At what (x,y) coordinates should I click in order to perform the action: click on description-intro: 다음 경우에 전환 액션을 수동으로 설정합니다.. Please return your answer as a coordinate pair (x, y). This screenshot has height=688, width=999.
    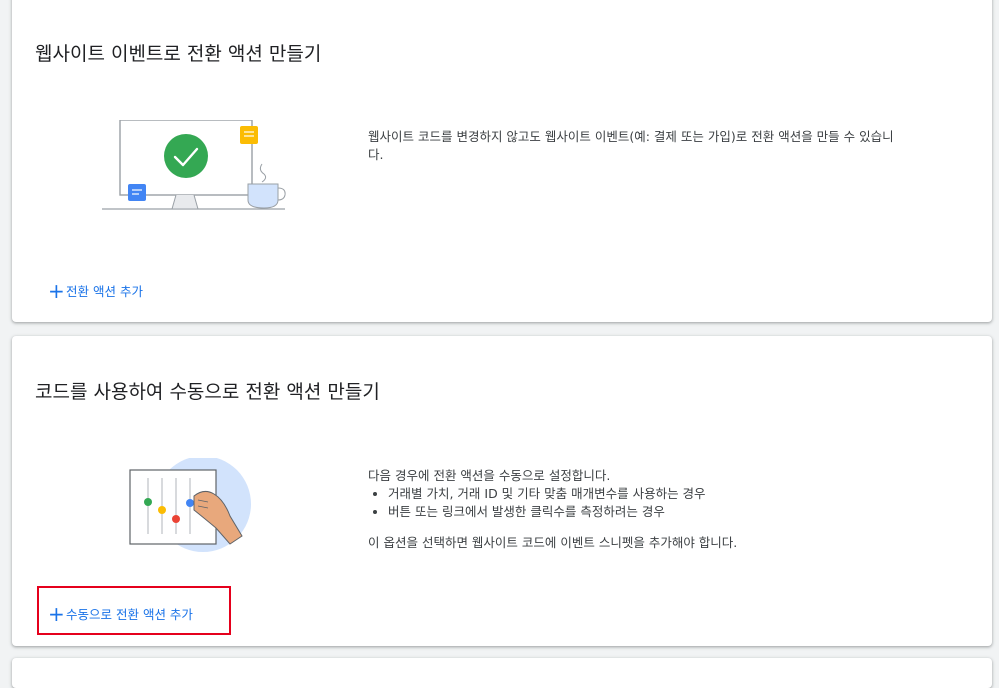
    Looking at the image, I should click on (489, 475).